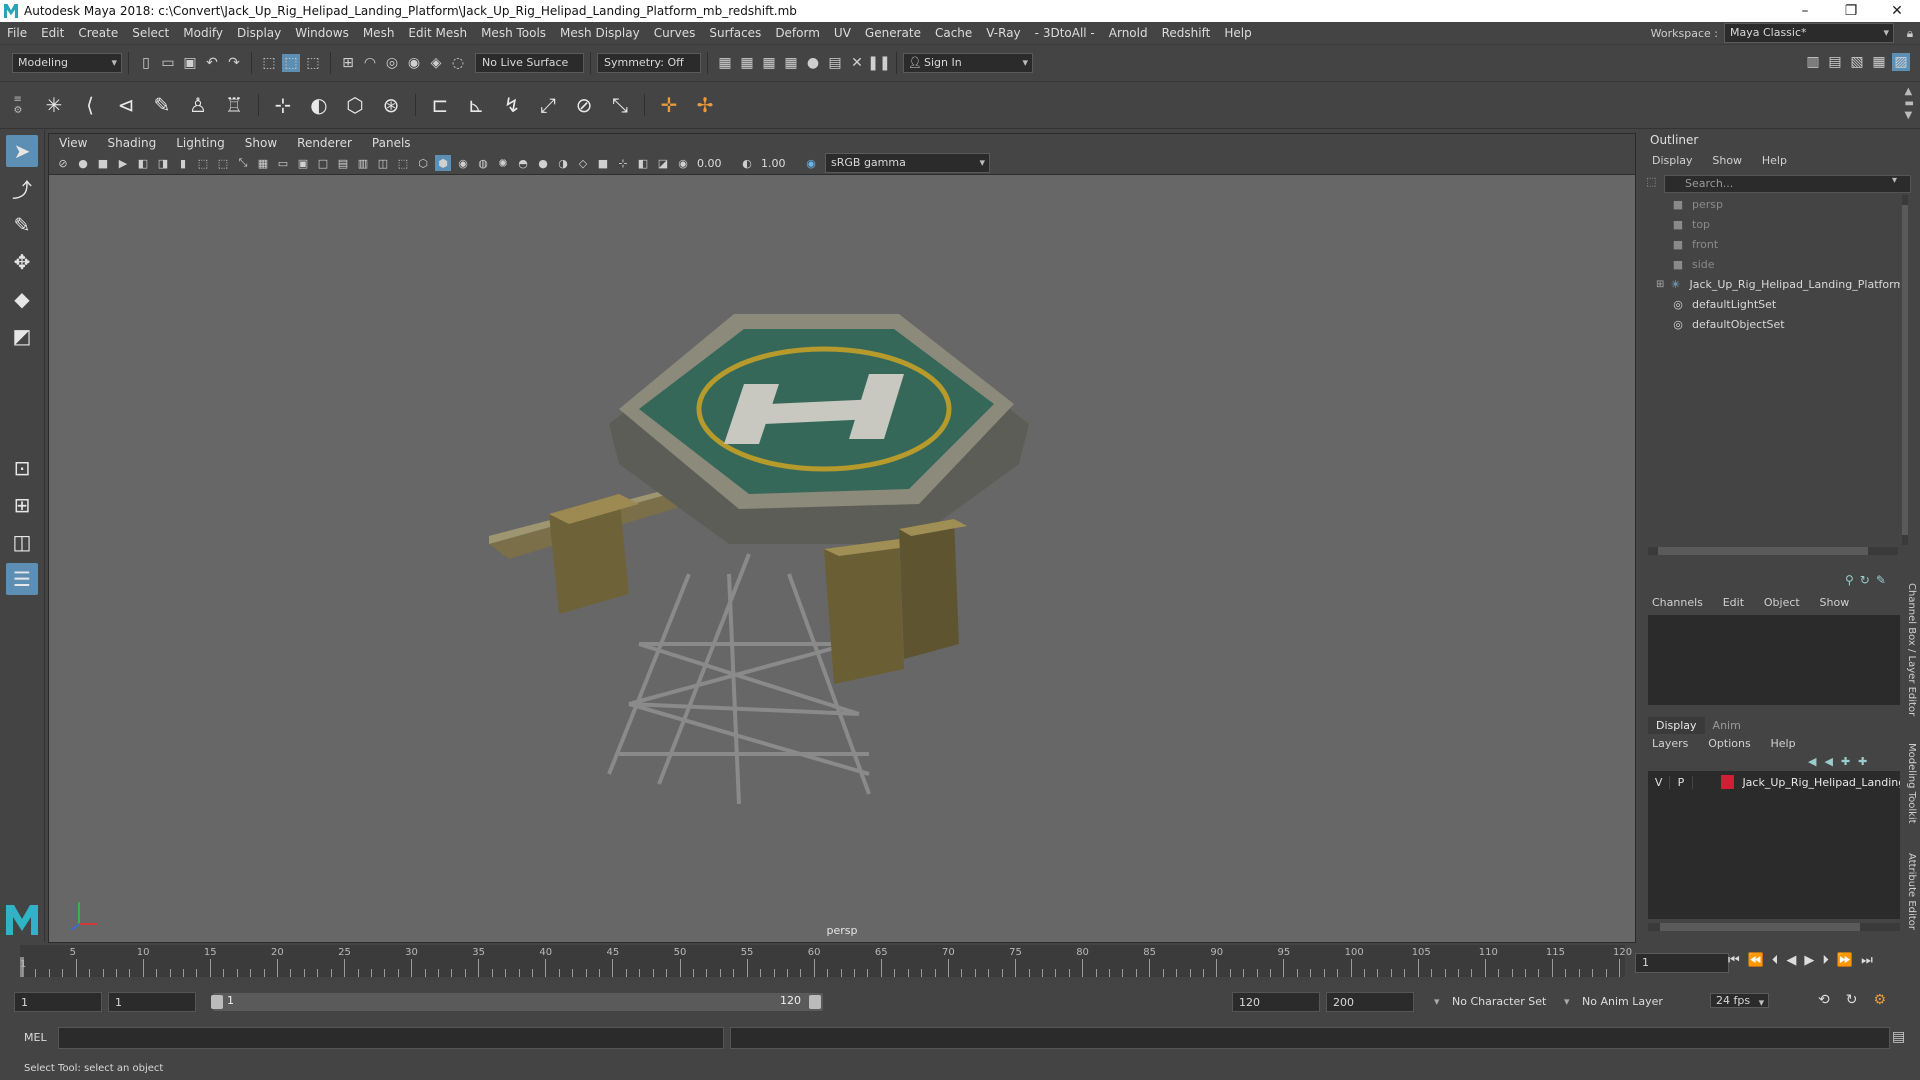 The height and width of the screenshot is (1080, 1920). Describe the element at coordinates (620, 105) in the screenshot. I see `shelf-parent-constraint-icon: ⤡` at that location.